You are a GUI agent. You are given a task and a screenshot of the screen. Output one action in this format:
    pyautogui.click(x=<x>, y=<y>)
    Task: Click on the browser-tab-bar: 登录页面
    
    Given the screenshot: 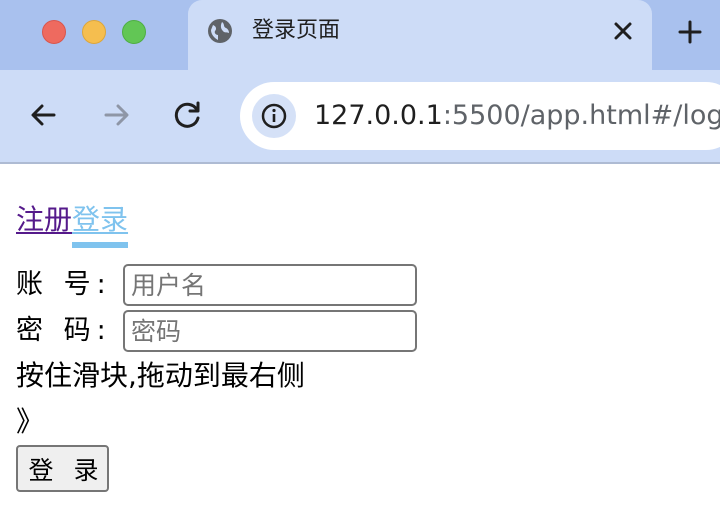 What is the action you would take?
    pyautogui.click(x=360, y=36)
    